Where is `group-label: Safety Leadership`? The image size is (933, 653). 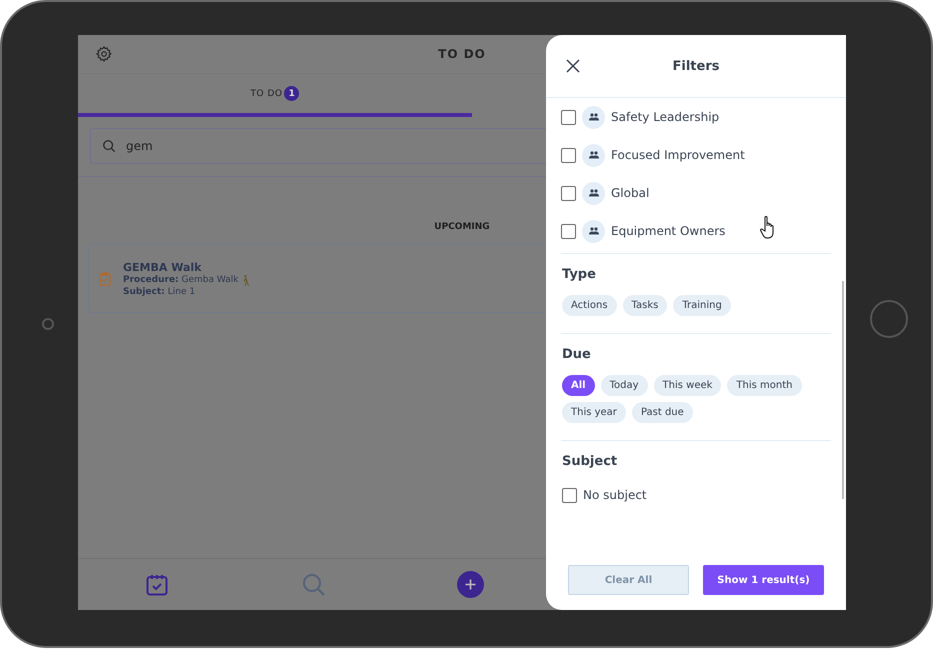
group-label: Safety Leadership is located at coordinates (665, 117).